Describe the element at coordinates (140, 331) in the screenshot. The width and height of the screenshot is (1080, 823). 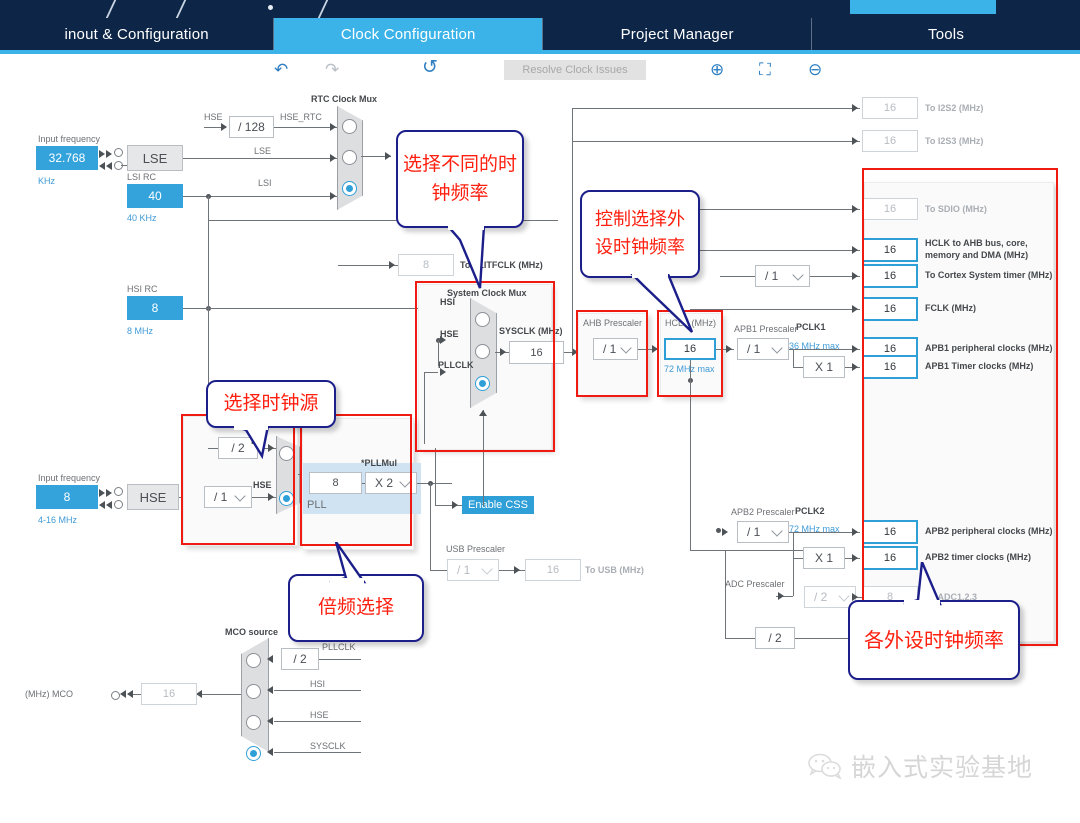
I see `hsi-unit-label: 8 MHz` at that location.